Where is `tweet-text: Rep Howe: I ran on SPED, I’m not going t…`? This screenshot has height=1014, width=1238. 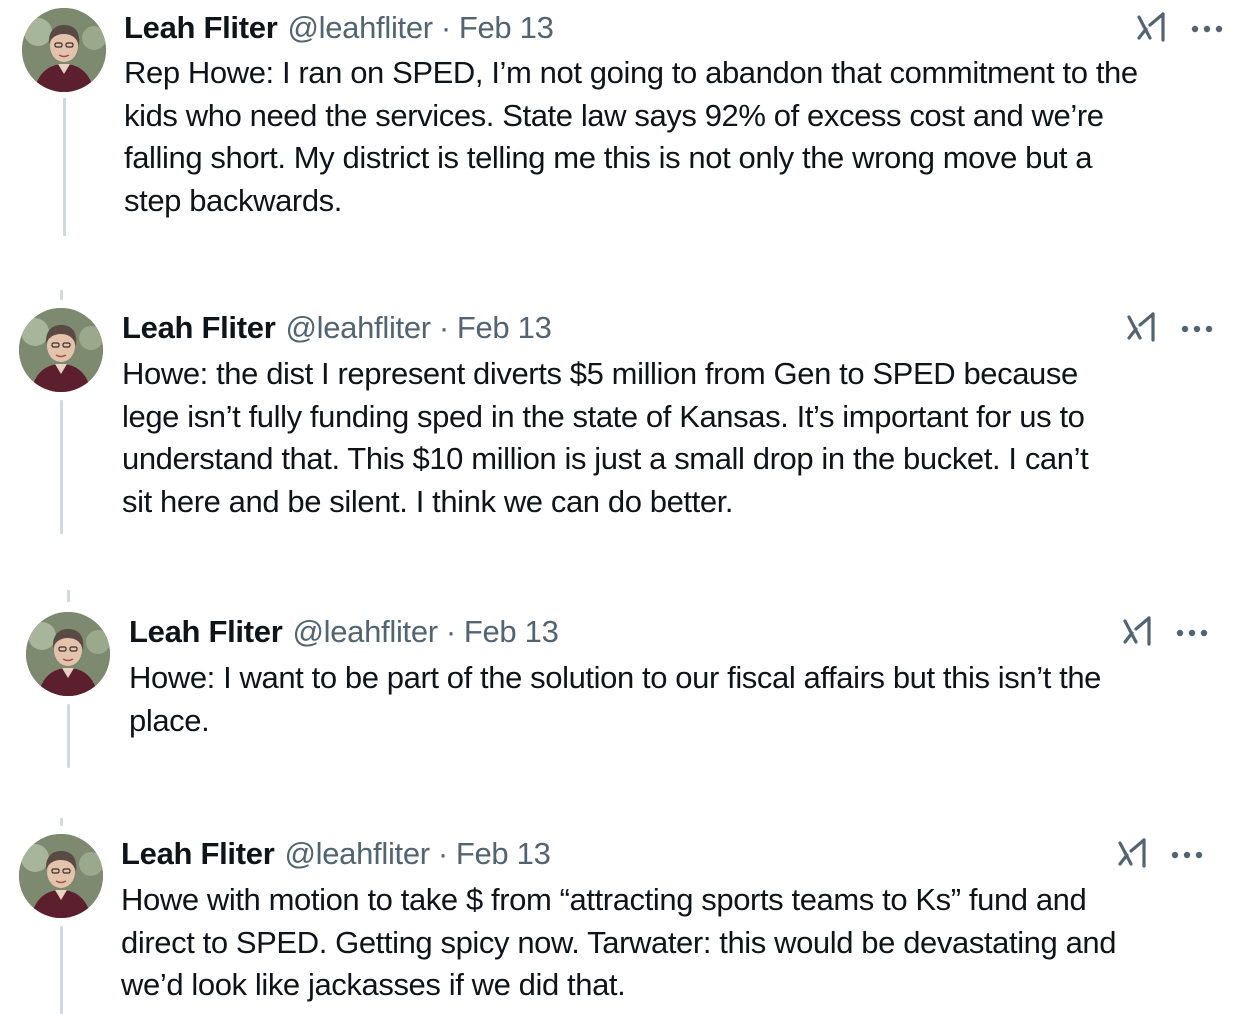 tweet-text: Rep Howe: I ran on SPED, I’m not going t… is located at coordinates (631, 136).